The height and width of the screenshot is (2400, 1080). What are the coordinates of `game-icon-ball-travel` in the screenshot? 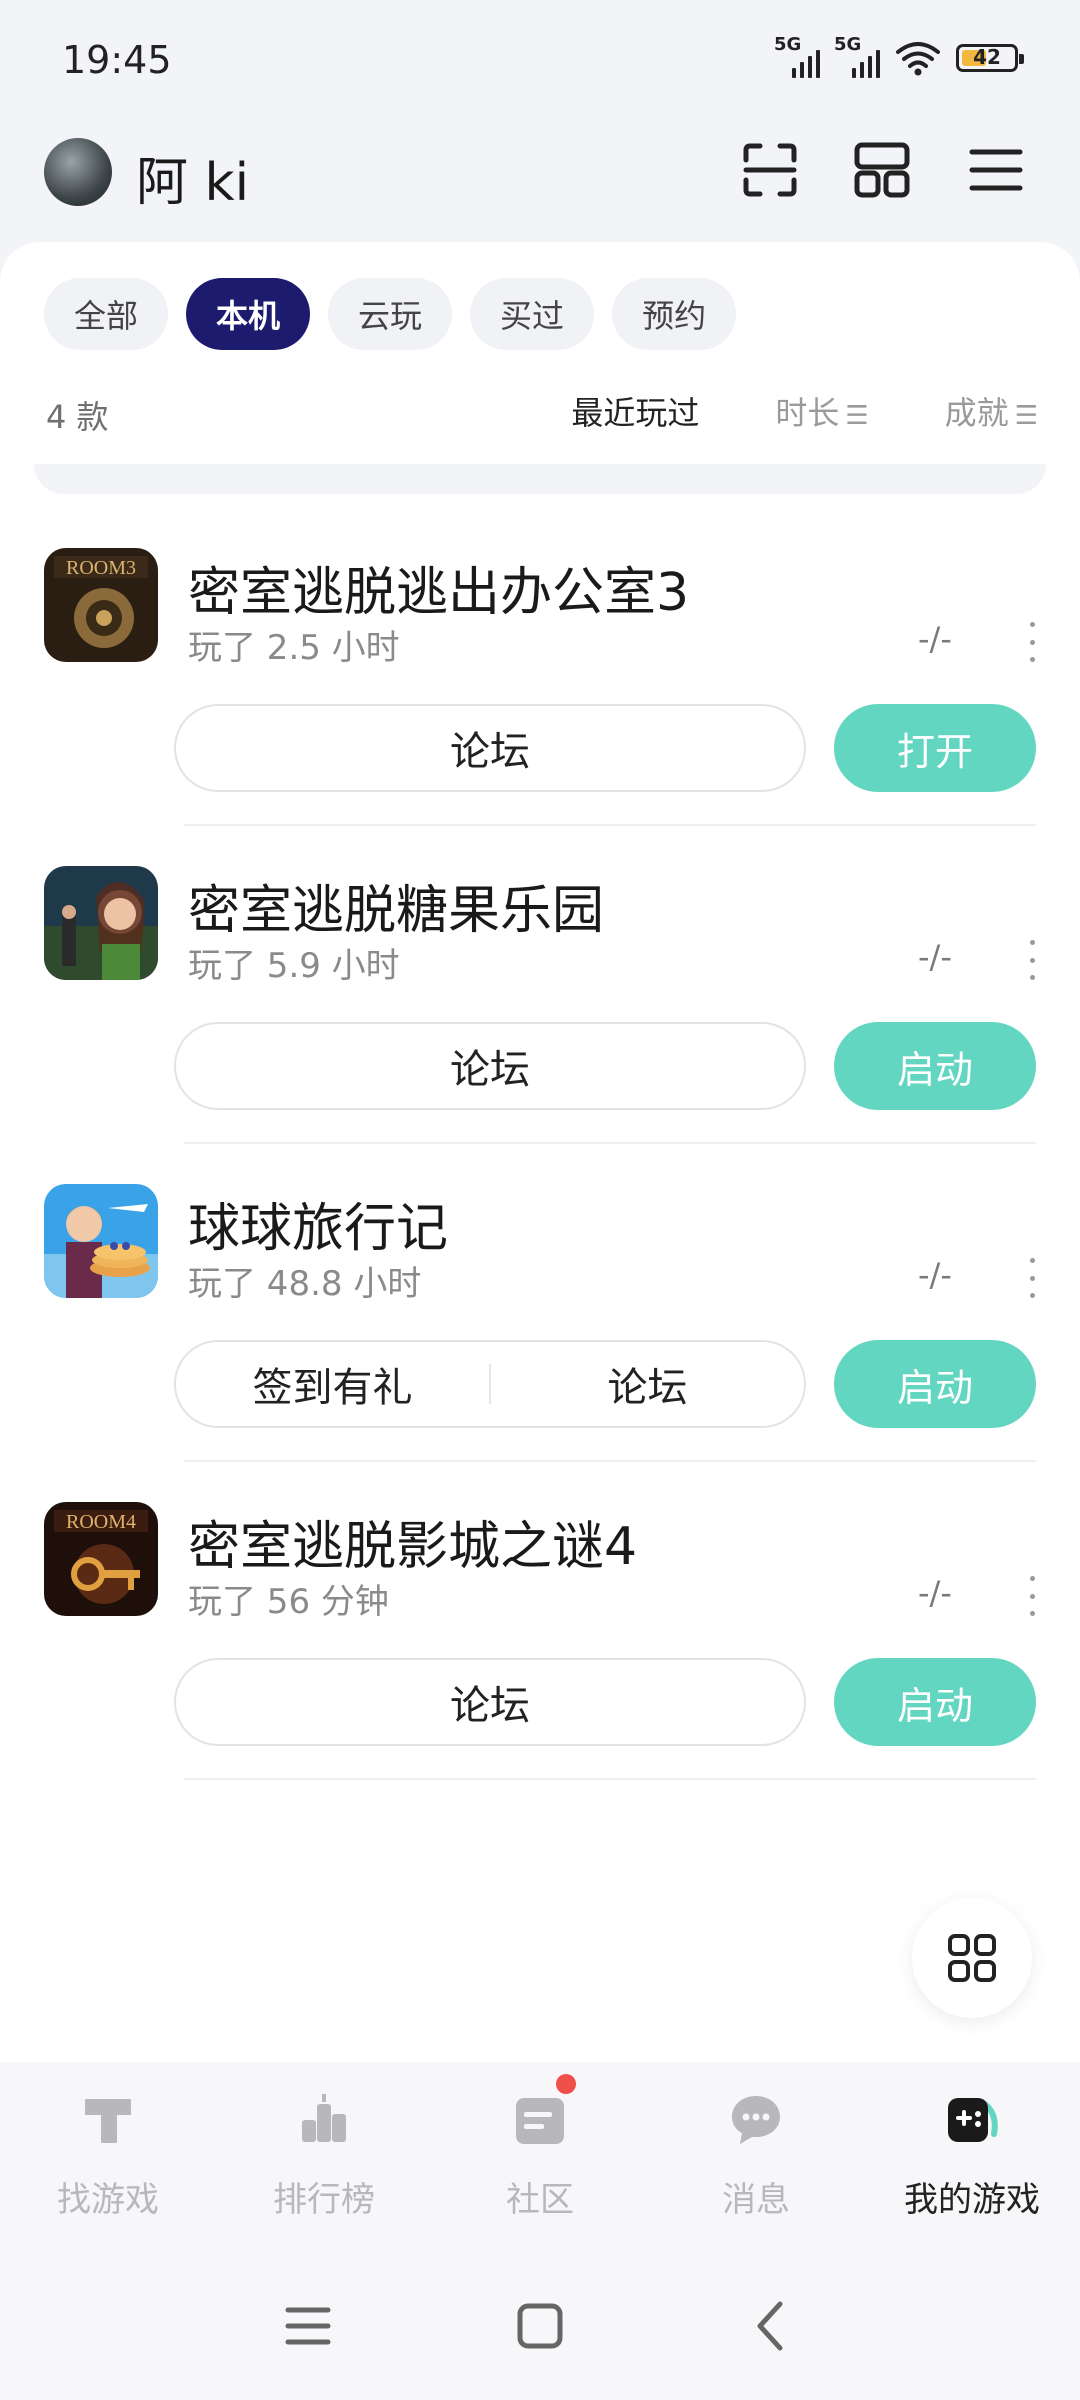 It's located at (101, 1241).